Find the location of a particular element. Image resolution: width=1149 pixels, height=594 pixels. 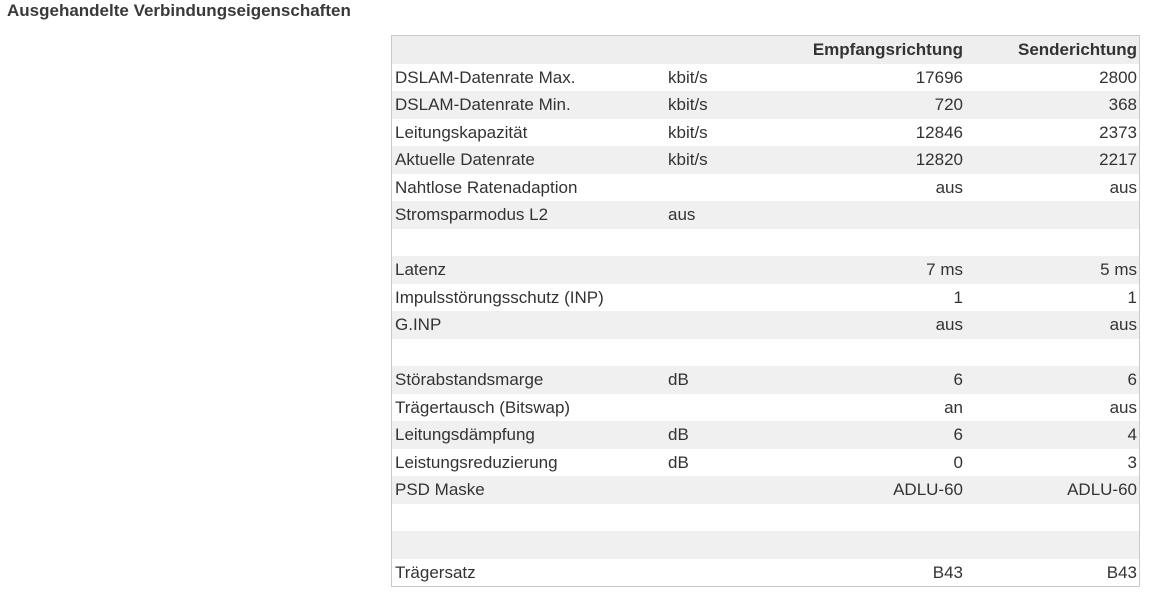

table-row: DSLAM-Datenrate Min. kbit/s 720 368 is located at coordinates (765, 105).